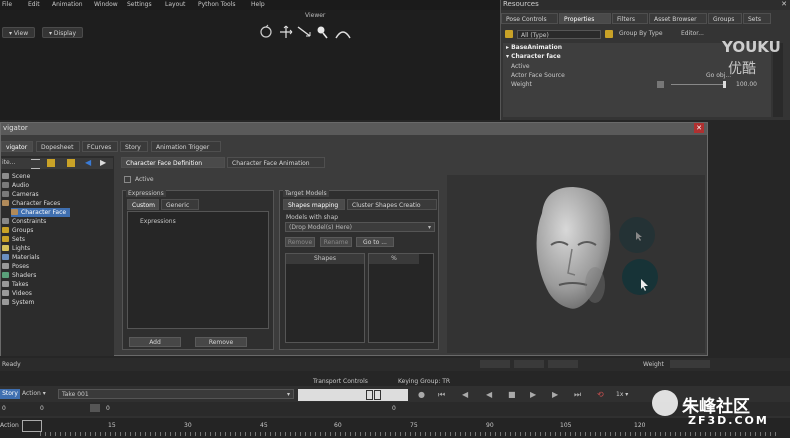 The image size is (790, 438). Describe the element at coordinates (465, 394) in the screenshot. I see `step-back-icon: ◀` at that location.